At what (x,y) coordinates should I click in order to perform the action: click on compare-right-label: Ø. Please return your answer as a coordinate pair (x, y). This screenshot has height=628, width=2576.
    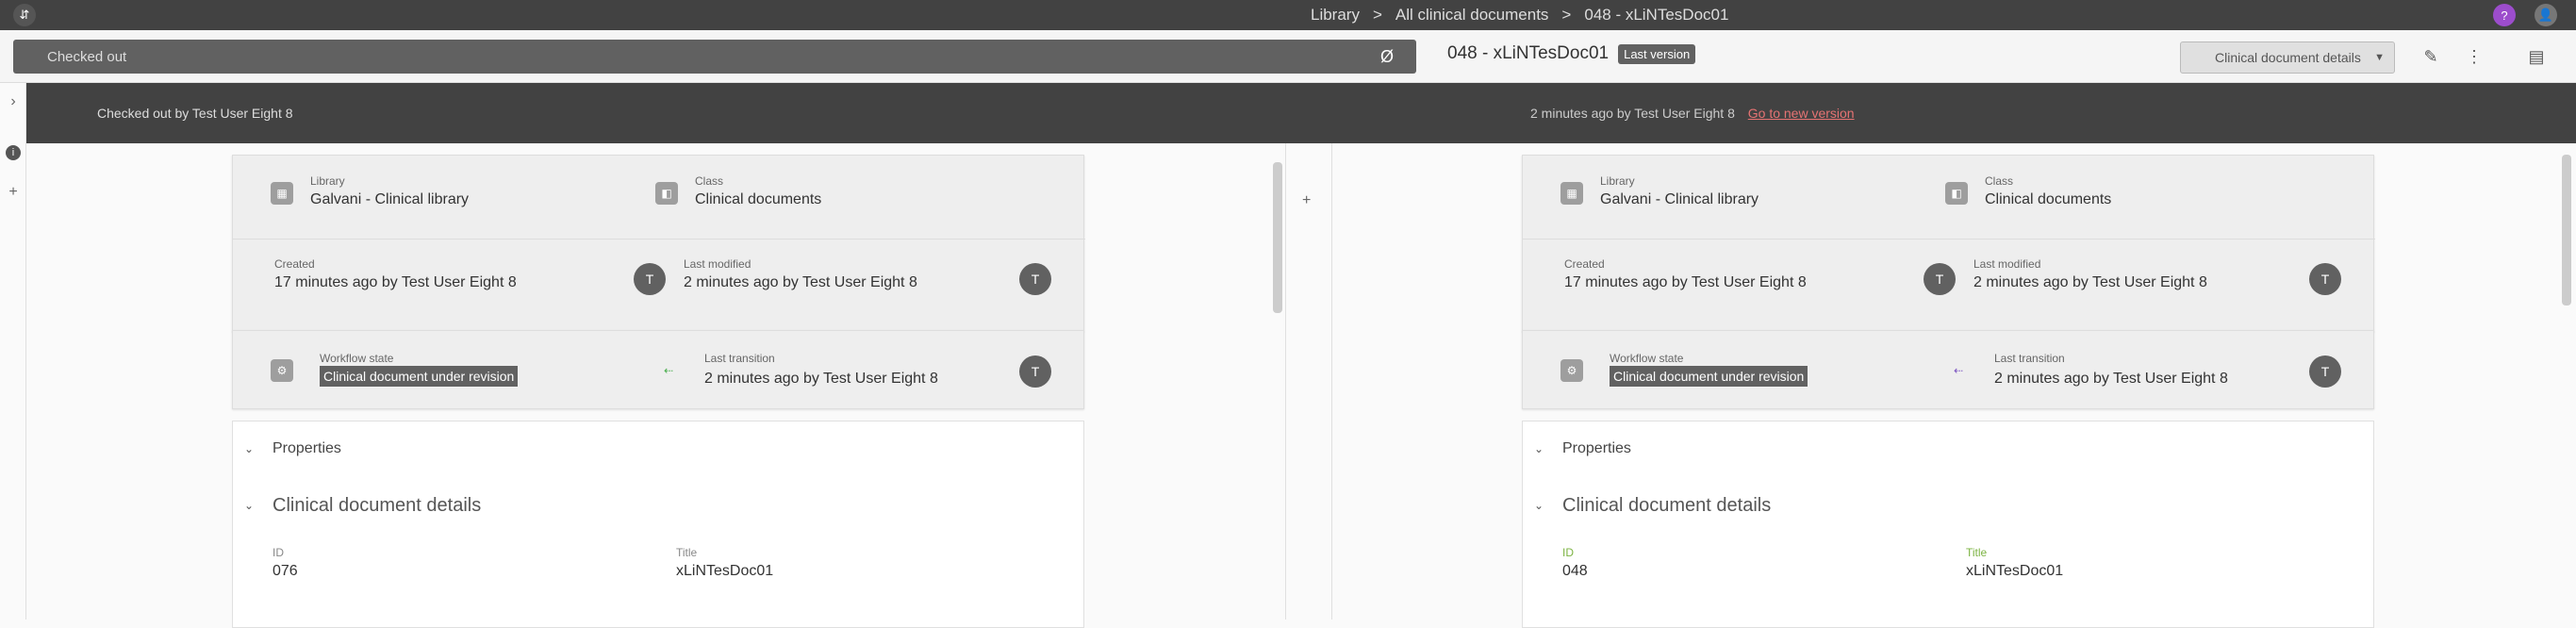
    Looking at the image, I should click on (1387, 56).